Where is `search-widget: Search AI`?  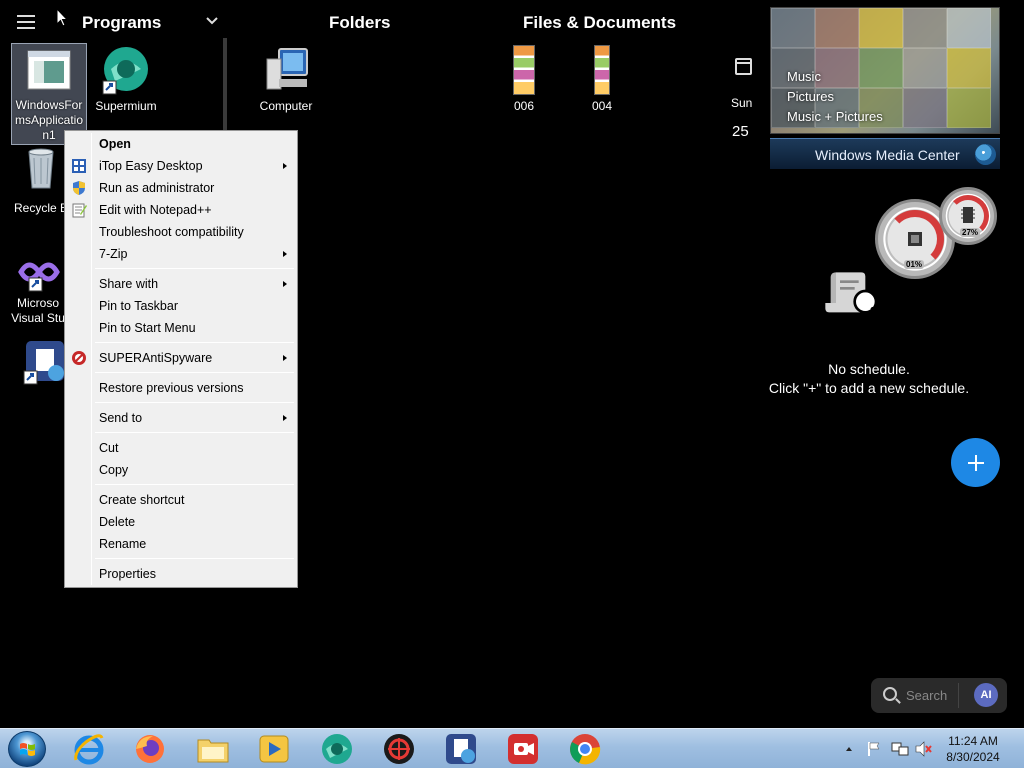
search-widget: Search AI is located at coordinates (939, 695).